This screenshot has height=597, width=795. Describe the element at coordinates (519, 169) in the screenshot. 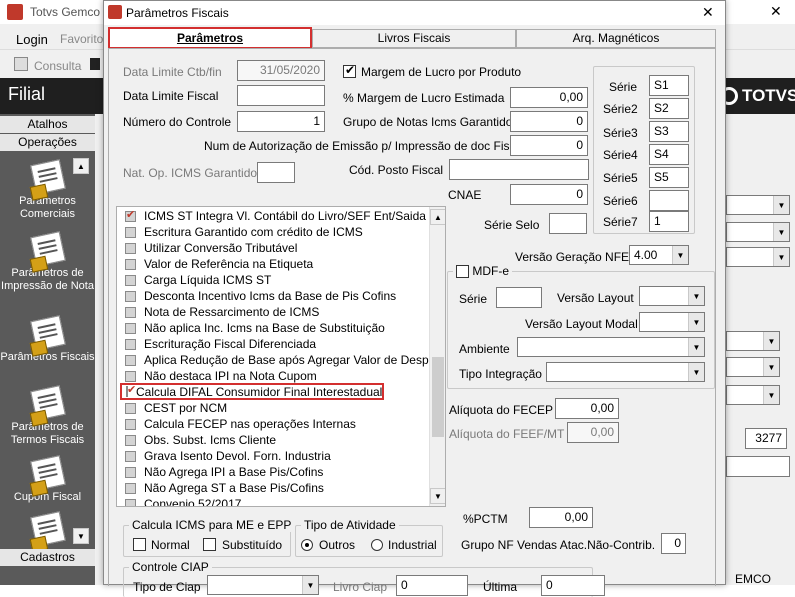

I see `cod-posto-field` at that location.